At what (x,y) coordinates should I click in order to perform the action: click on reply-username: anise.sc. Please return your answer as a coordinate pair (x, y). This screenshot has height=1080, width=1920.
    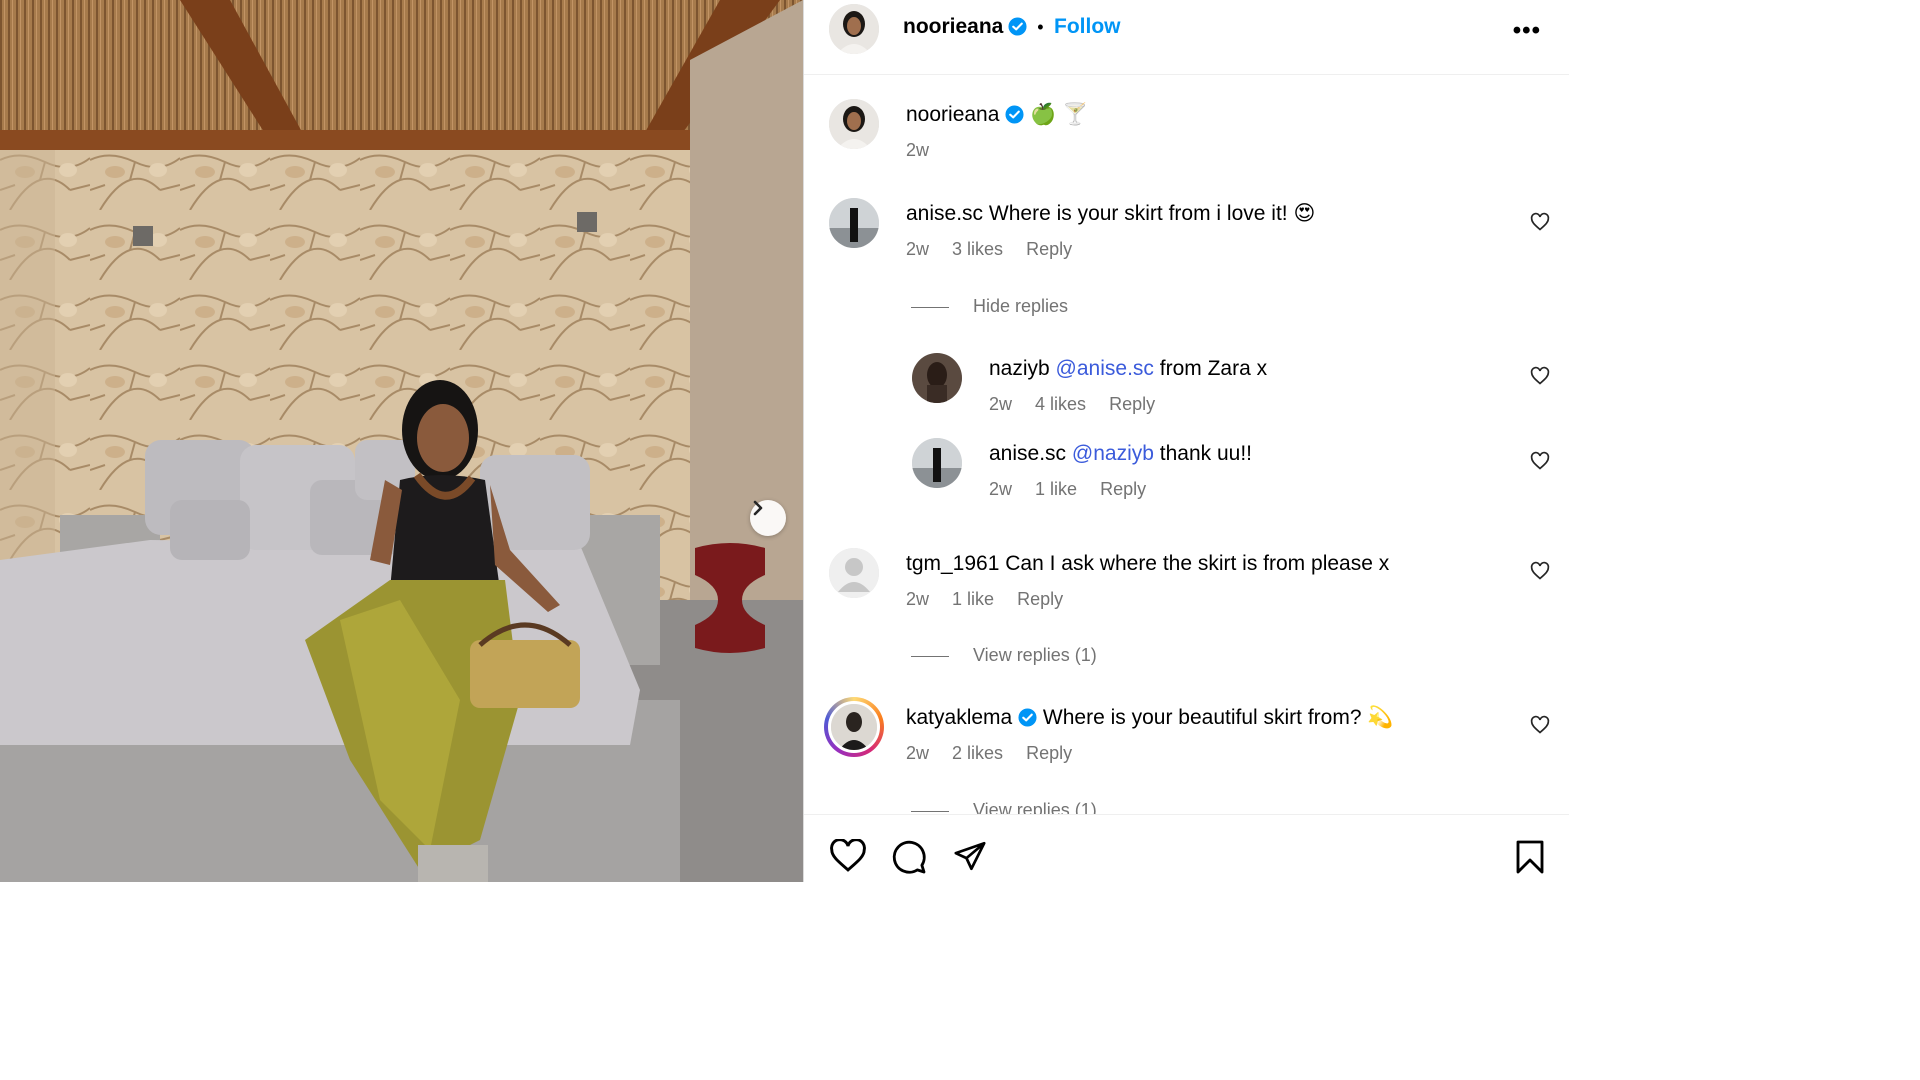
    Looking at the image, I should click on (1027, 453).